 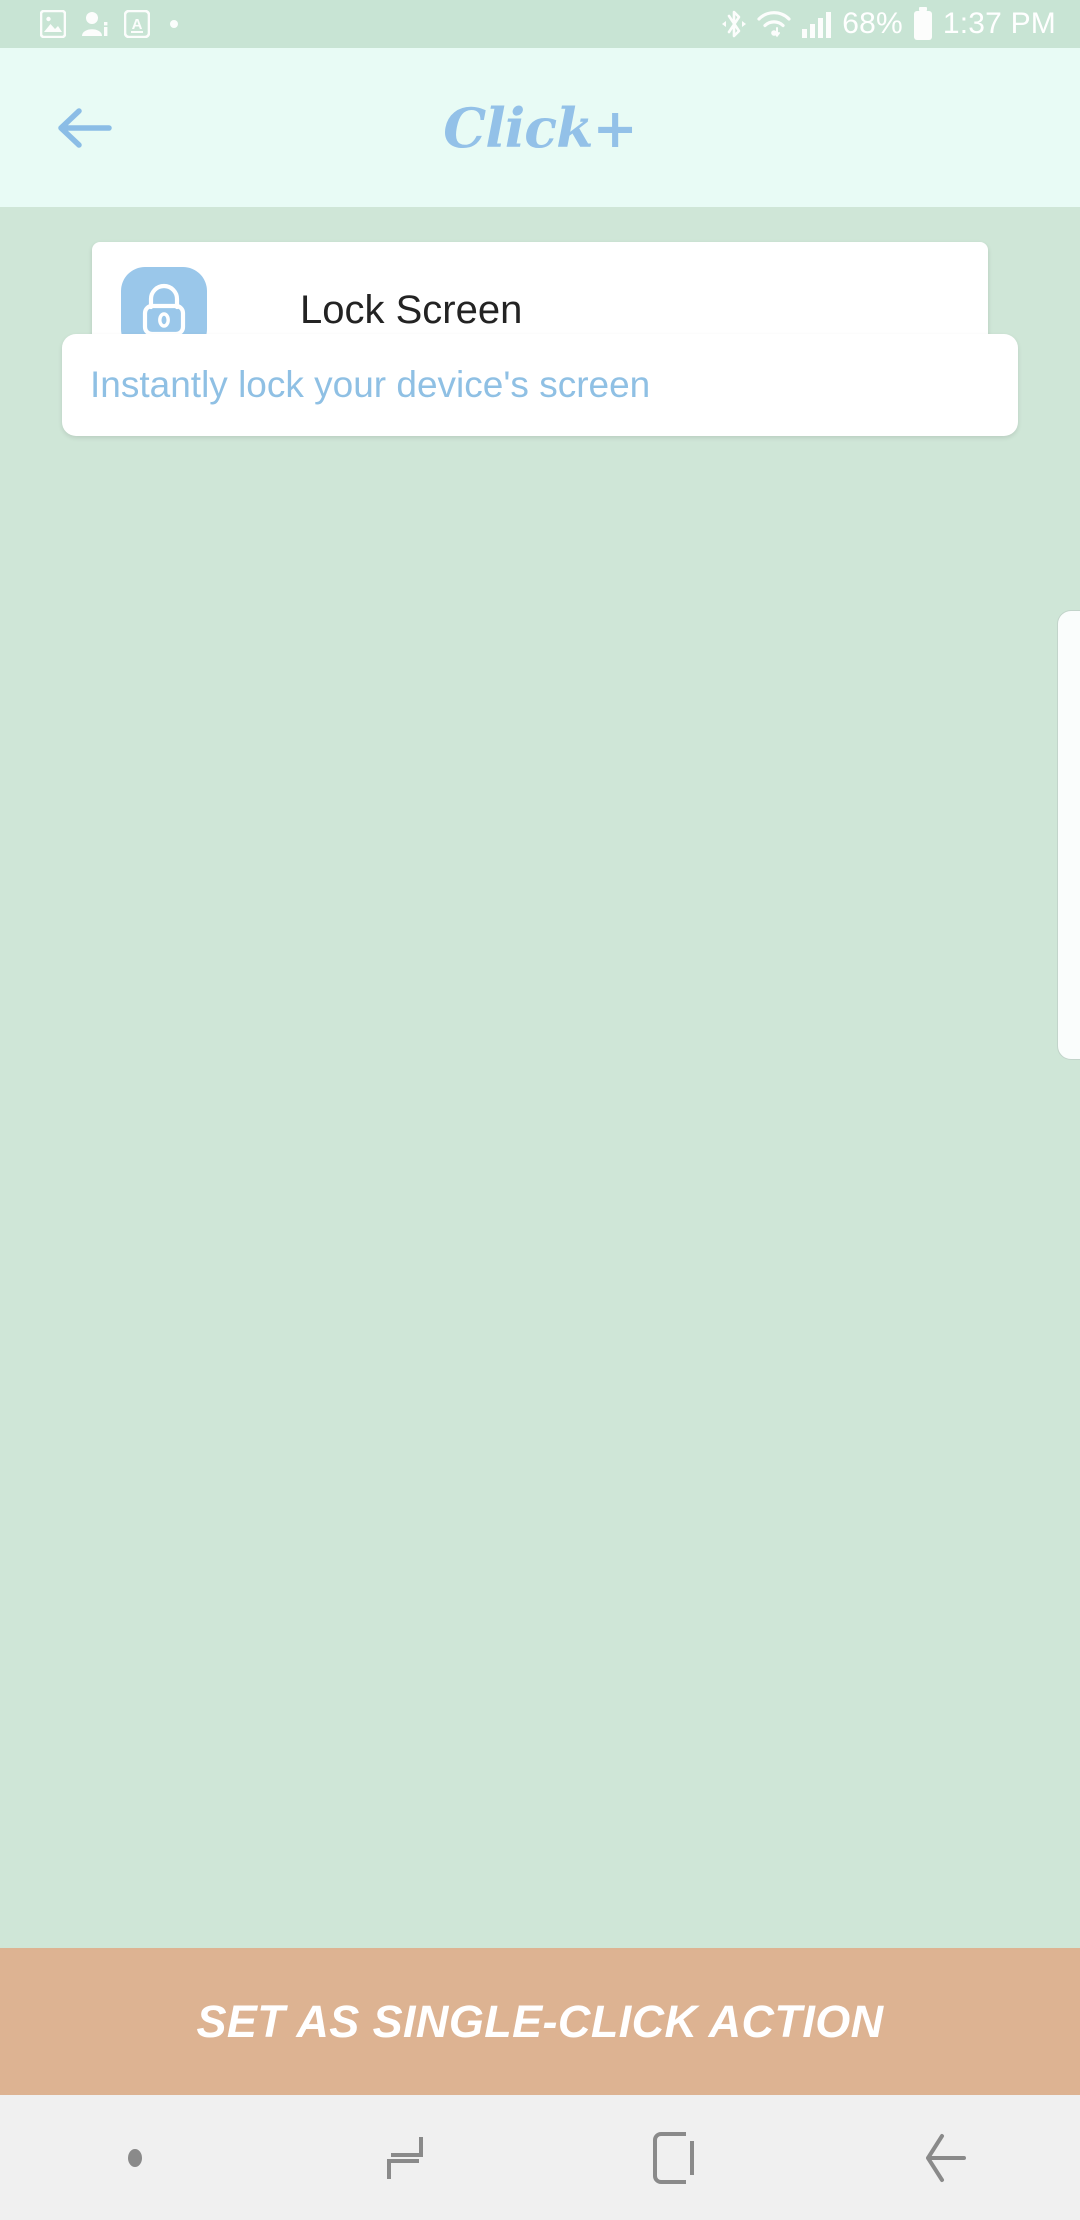 What do you see at coordinates (540, 24) in the screenshot?
I see `status-bar: A 68% 1:37 PM` at bounding box center [540, 24].